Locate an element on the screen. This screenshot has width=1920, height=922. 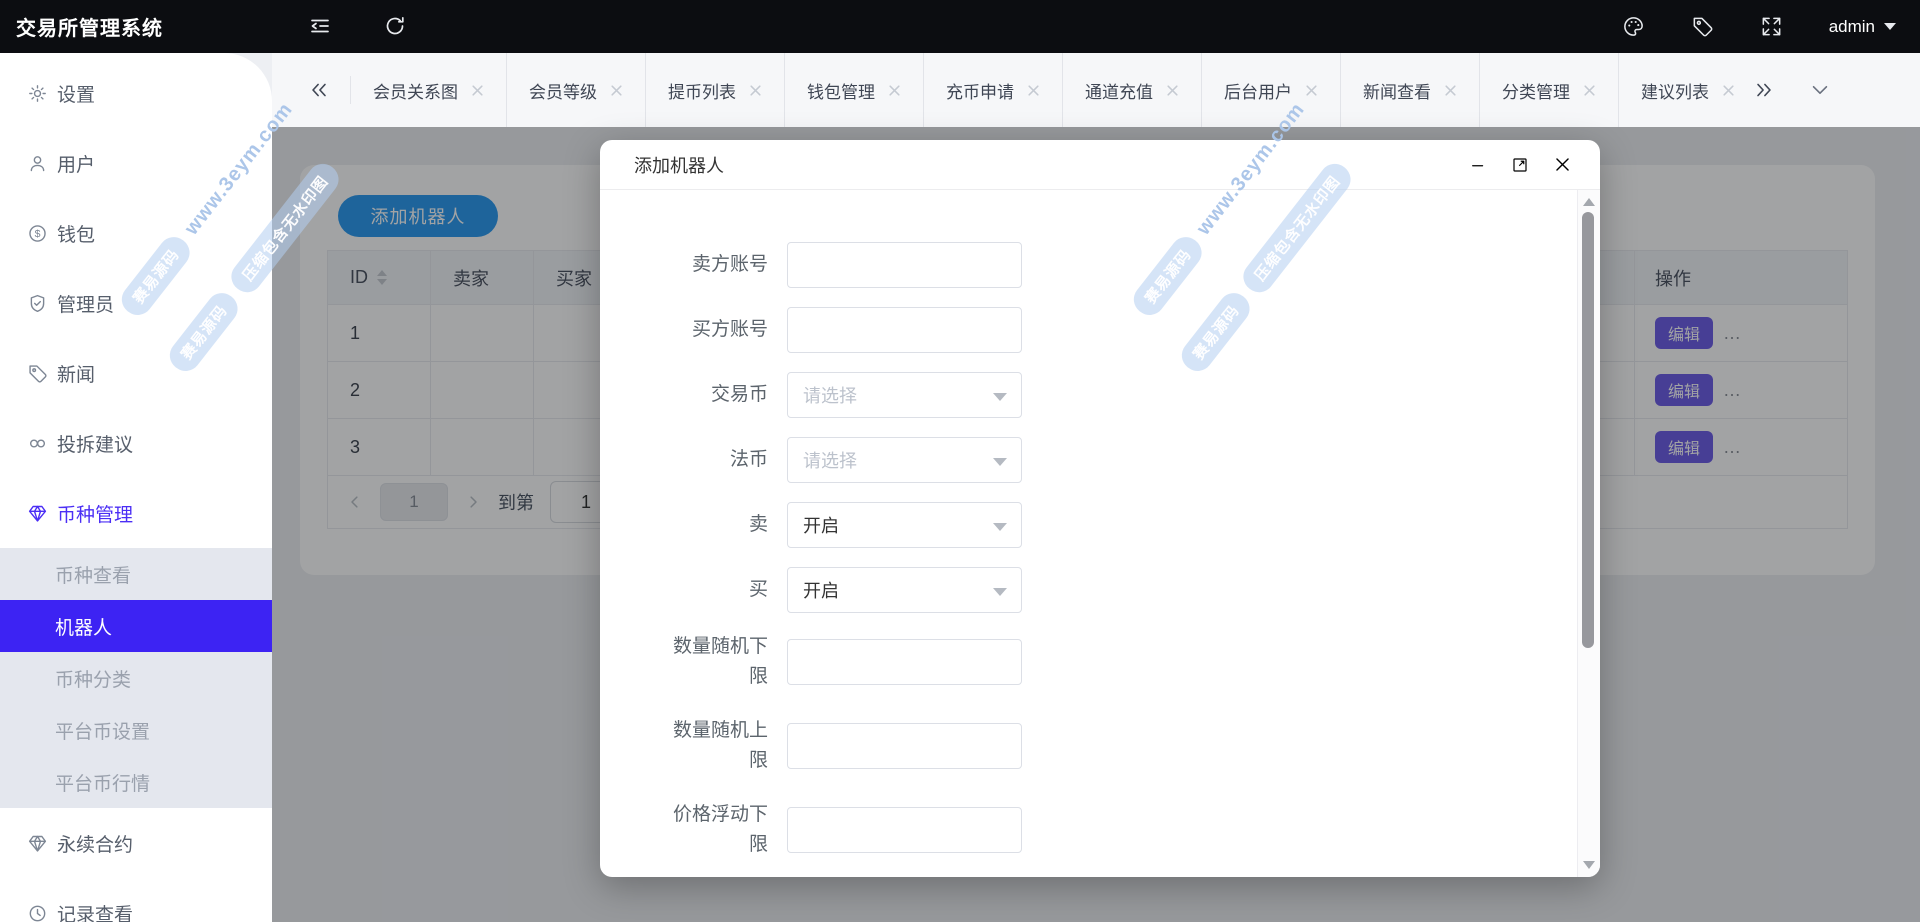
field-label: 卖方账号 is located at coordinates (729, 264).